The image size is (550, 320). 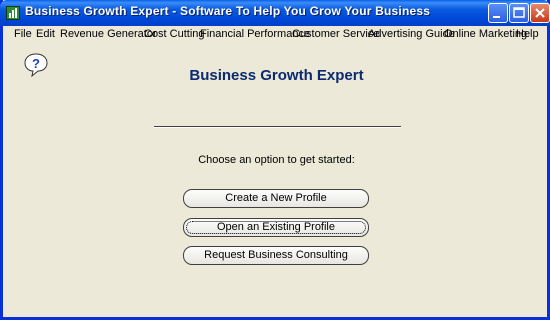 What do you see at coordinates (23, 34) in the screenshot?
I see `menu-file: File` at bounding box center [23, 34].